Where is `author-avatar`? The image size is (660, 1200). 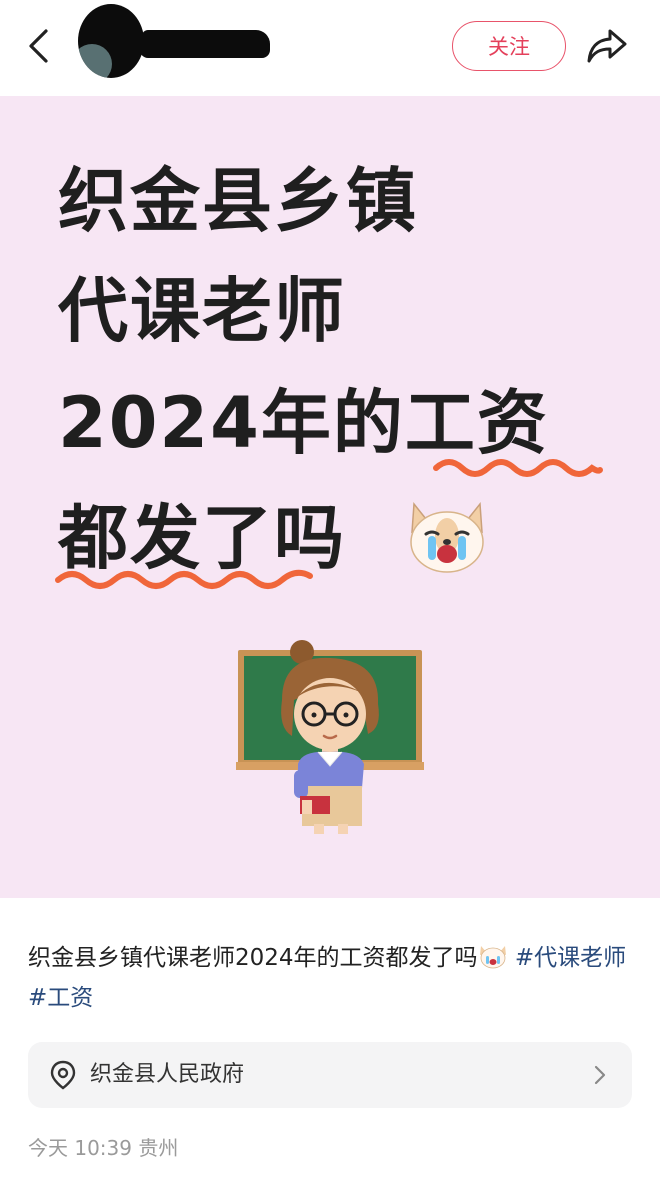
author-avatar is located at coordinates (111, 41).